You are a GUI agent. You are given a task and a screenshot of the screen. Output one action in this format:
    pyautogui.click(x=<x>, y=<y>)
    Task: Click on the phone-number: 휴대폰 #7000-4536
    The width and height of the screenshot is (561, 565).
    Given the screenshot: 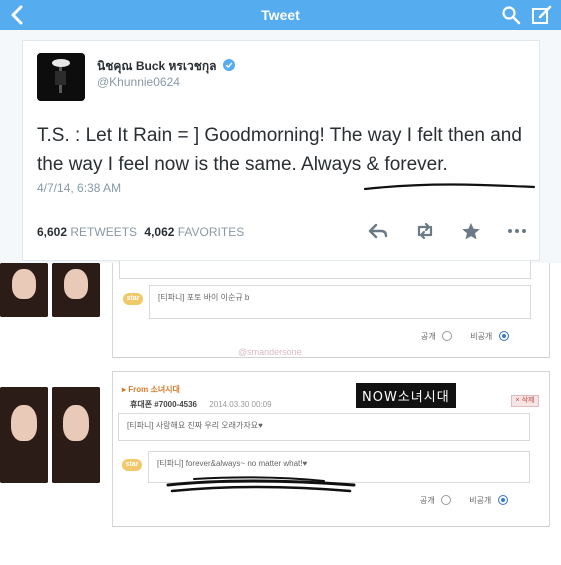 What is the action you would take?
    pyautogui.click(x=164, y=404)
    